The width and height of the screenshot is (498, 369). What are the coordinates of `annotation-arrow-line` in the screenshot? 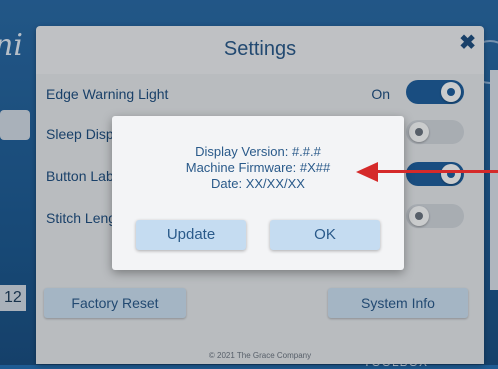 It's located at (435, 171).